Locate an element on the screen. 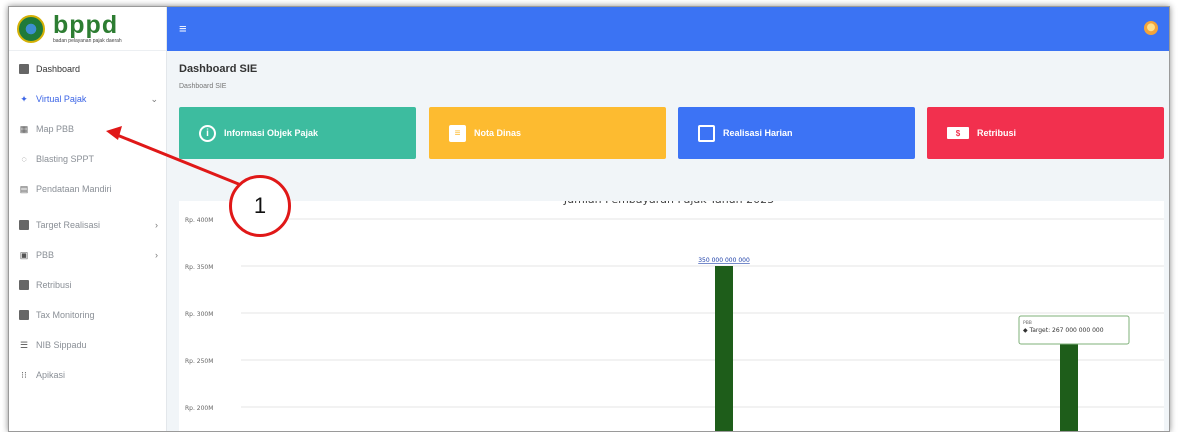 The image size is (1178, 432). list-box-icon is located at coordinates (24, 285).